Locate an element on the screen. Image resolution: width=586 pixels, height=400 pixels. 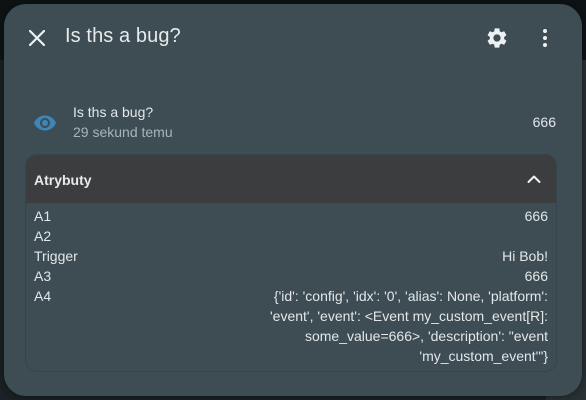
chevron-up-icon is located at coordinates (534, 179).